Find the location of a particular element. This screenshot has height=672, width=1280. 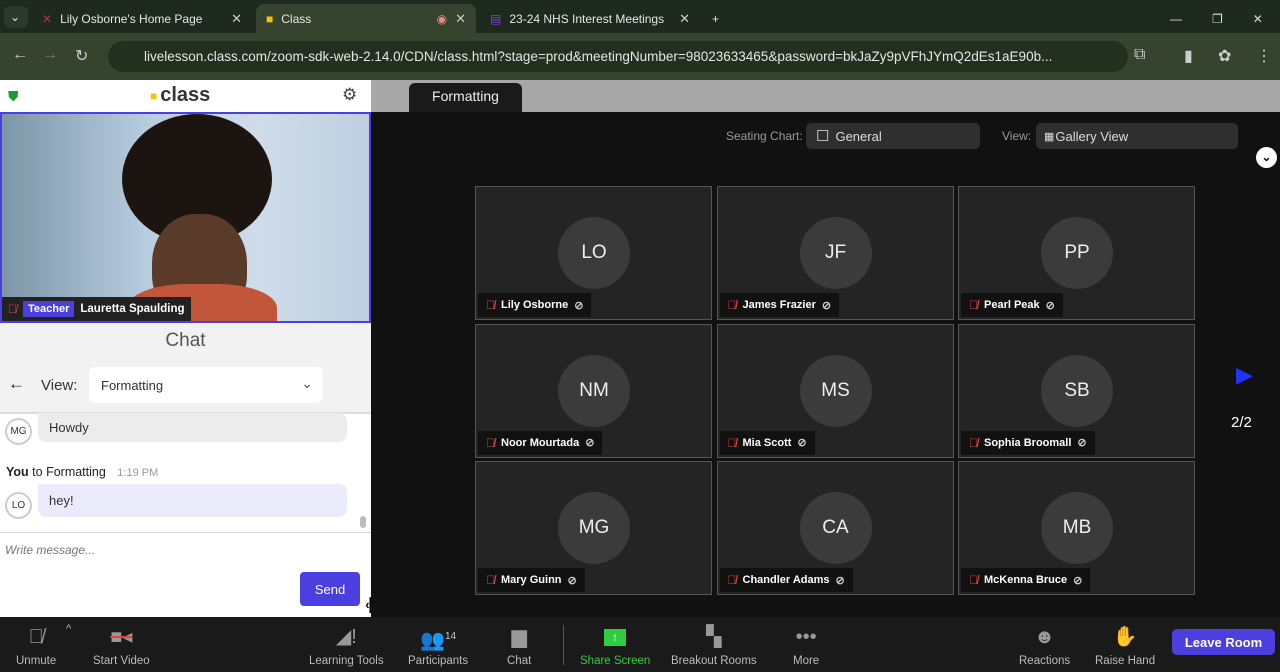

back-icon: ← is located at coordinates (20, 55).